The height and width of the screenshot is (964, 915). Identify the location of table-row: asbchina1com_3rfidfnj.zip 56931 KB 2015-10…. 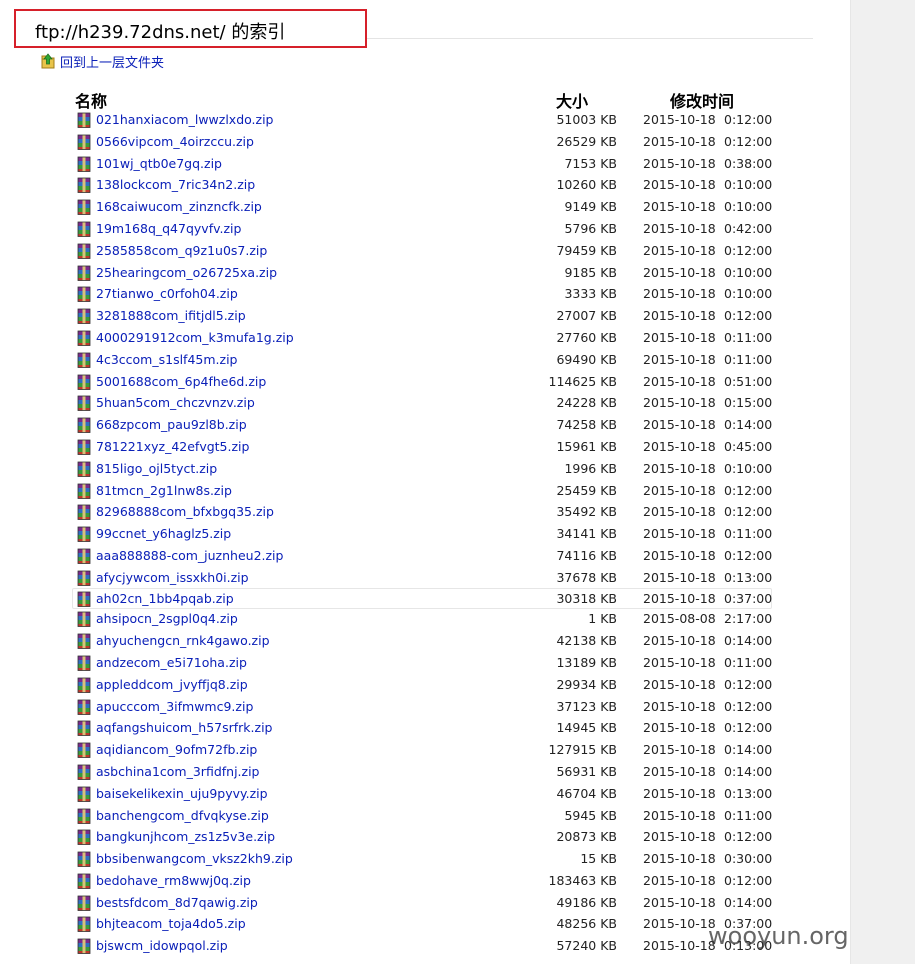
(425, 772).